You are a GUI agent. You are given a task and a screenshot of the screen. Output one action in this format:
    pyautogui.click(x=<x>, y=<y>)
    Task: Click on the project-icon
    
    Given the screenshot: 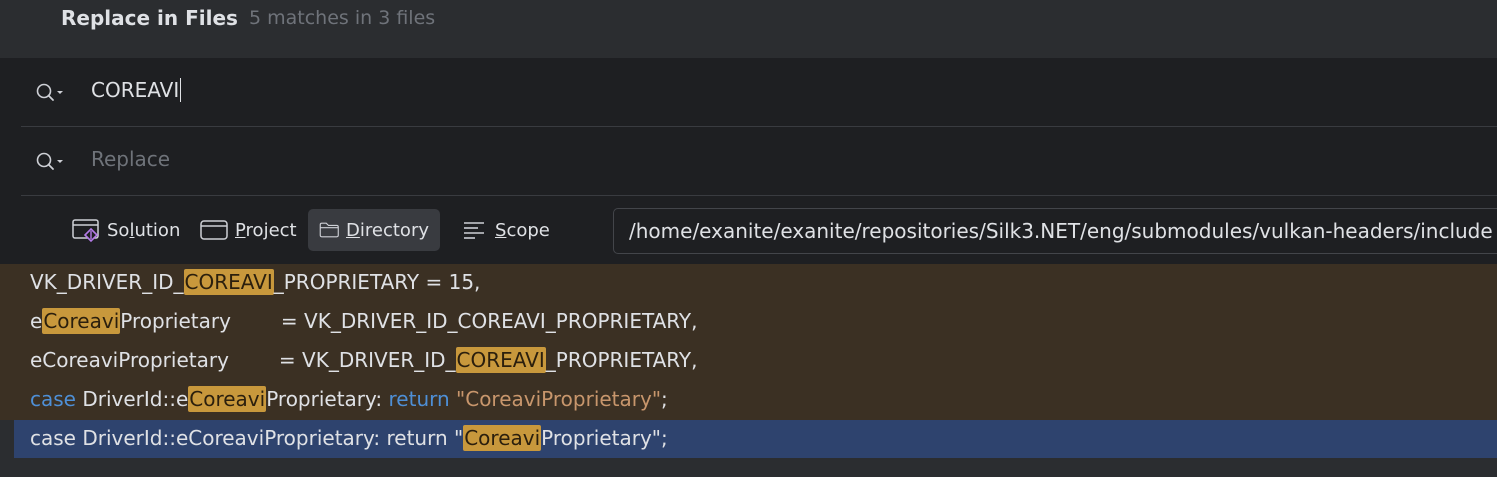 What is the action you would take?
    pyautogui.click(x=214, y=230)
    